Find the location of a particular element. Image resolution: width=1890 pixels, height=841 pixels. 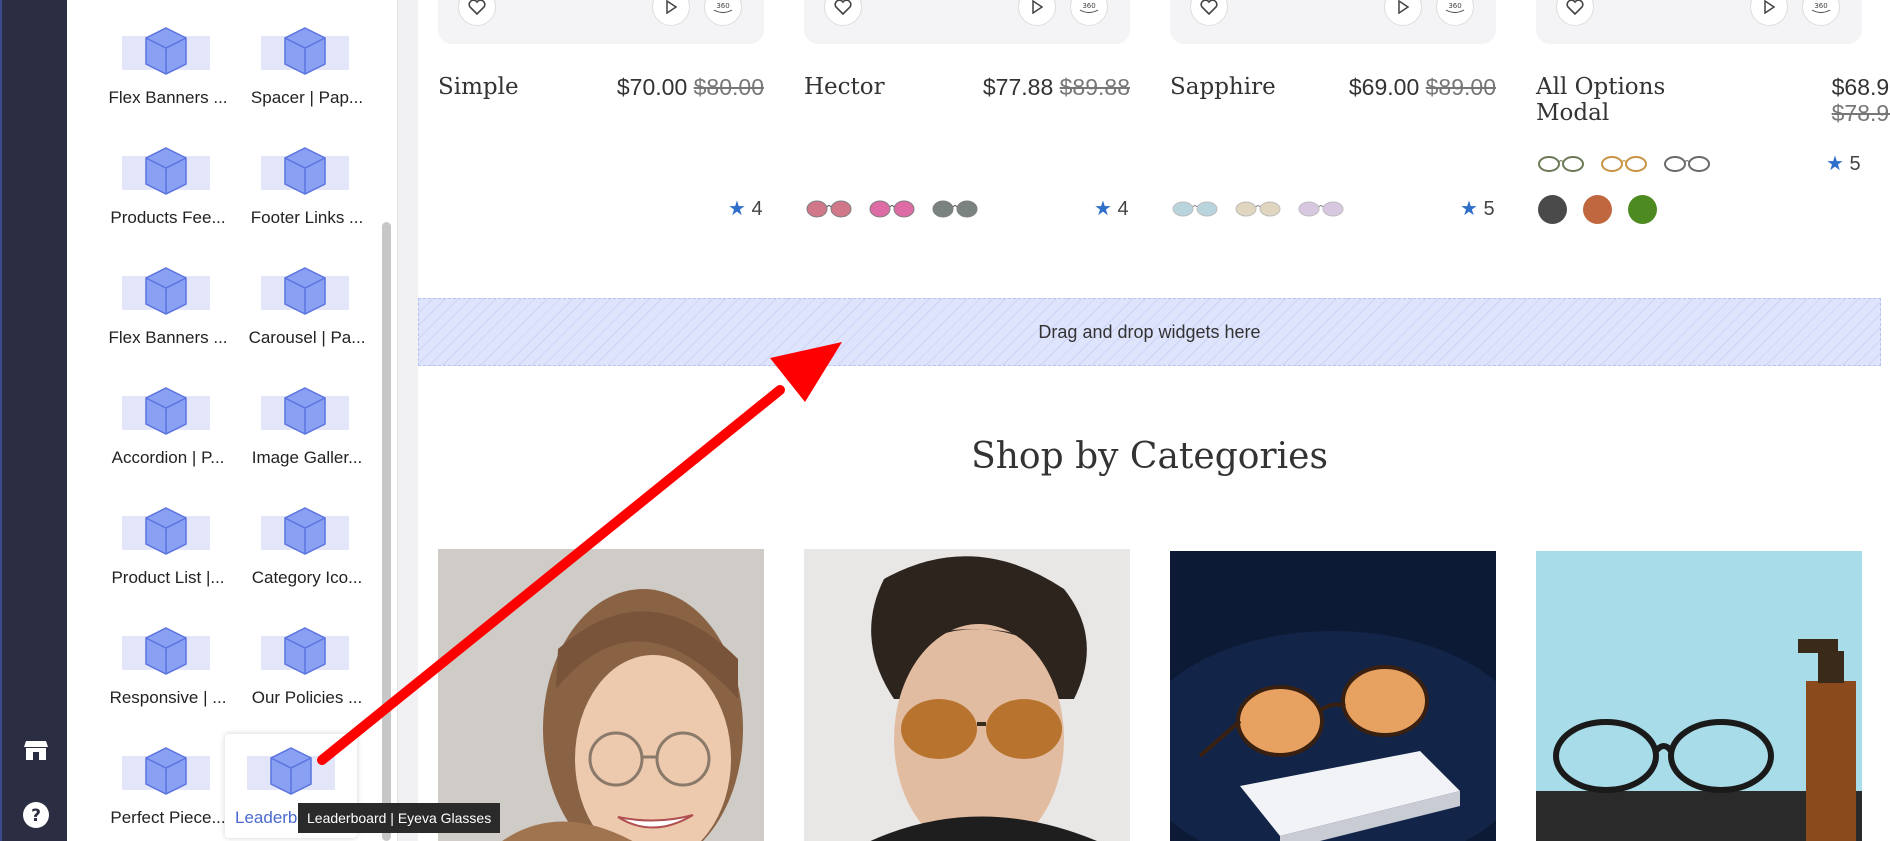

current-price: $70.00 is located at coordinates (652, 87).